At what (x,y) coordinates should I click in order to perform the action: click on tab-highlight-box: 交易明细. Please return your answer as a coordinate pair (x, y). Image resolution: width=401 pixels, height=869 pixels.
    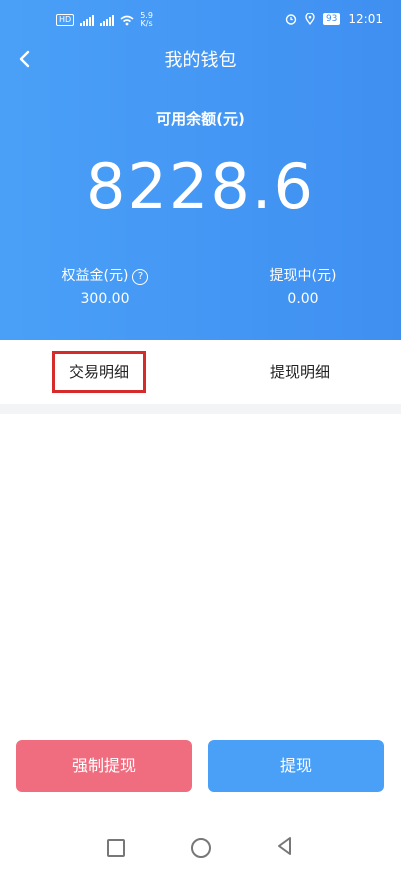
    Looking at the image, I should click on (99, 372).